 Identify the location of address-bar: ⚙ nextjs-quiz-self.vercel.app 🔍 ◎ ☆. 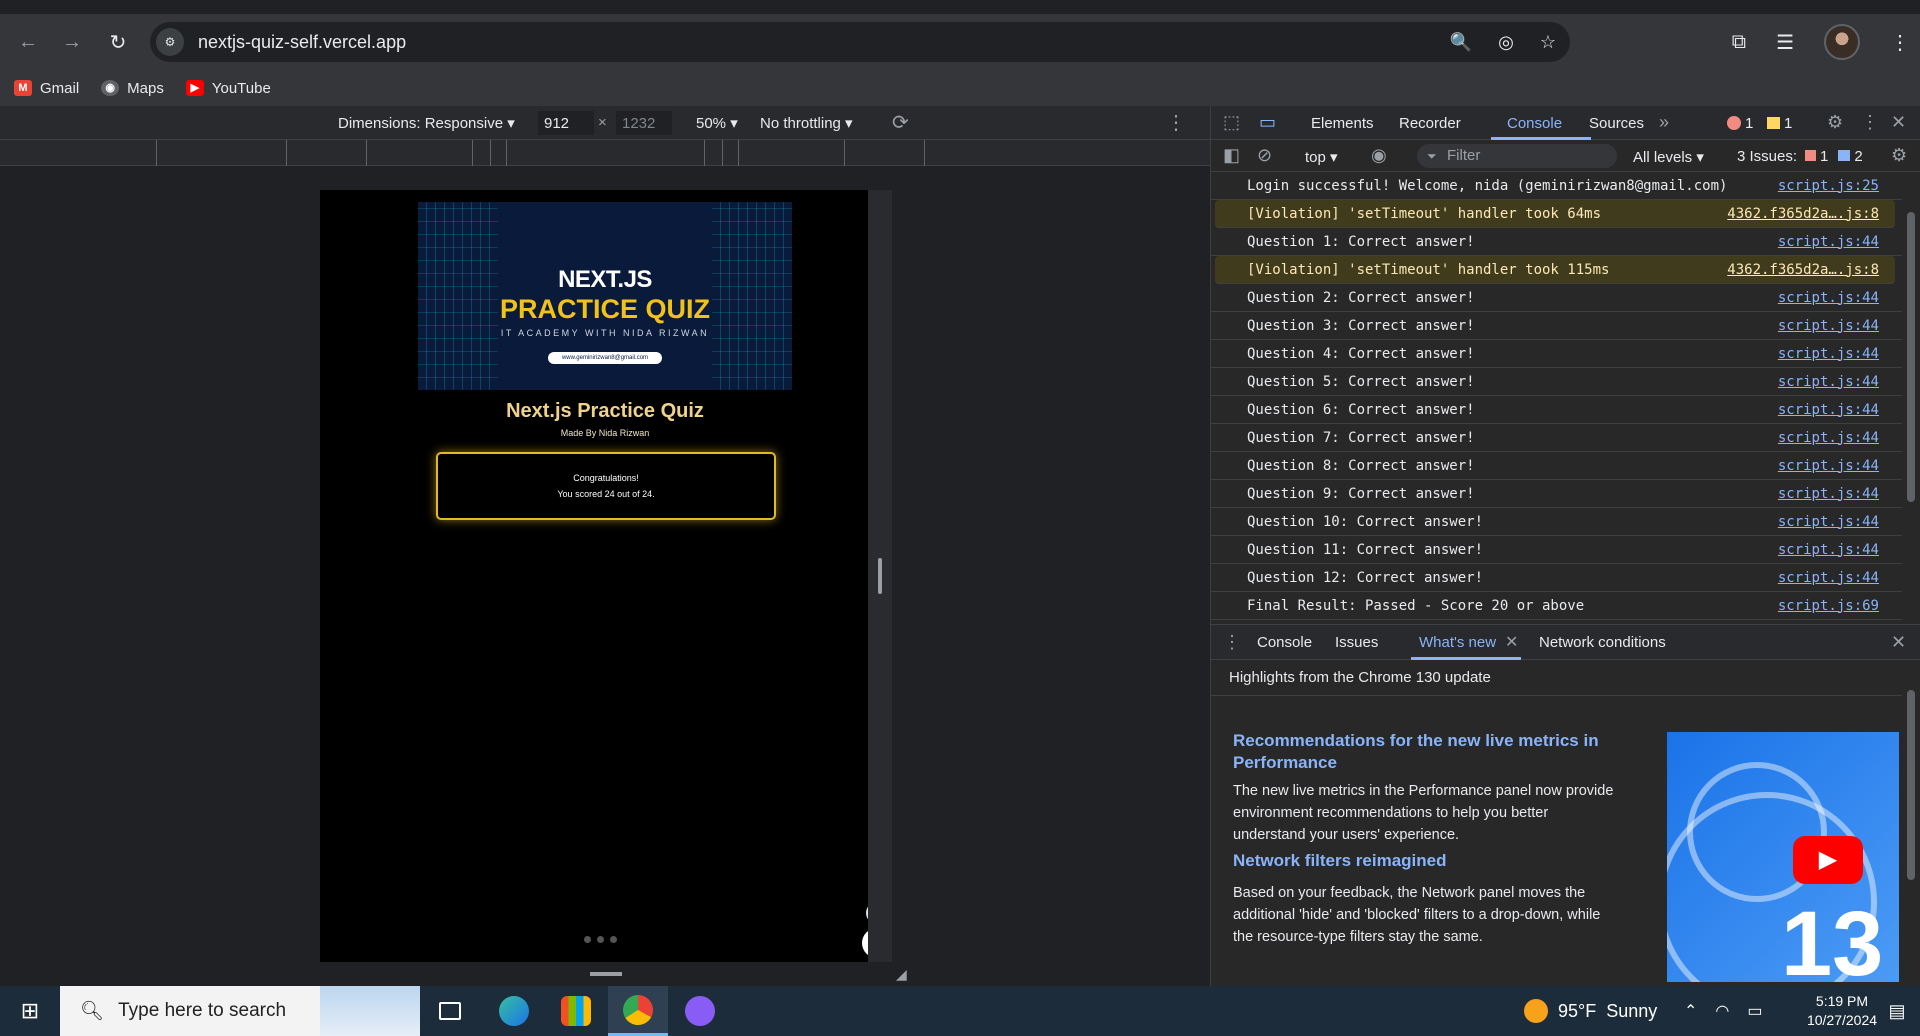
(860, 42).